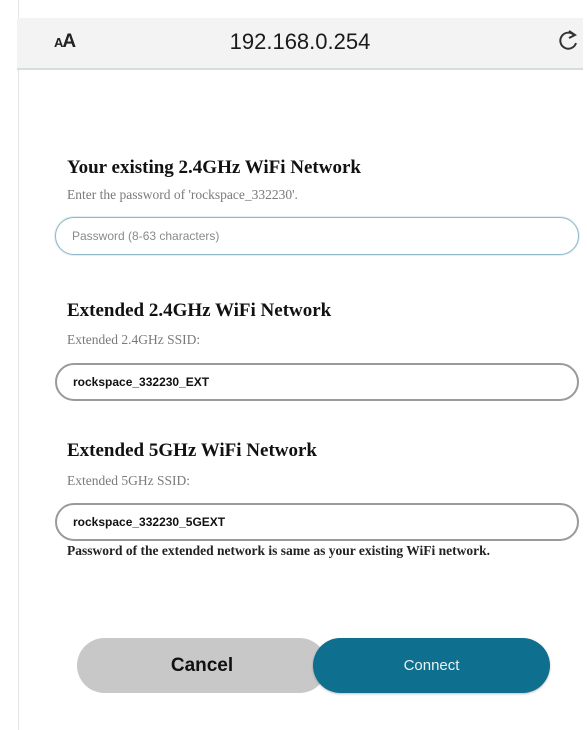 The image size is (587, 730). Describe the element at coordinates (199, 310) in the screenshot. I see `extended-24-title: Extended 2.4GHz WiFi Network` at that location.